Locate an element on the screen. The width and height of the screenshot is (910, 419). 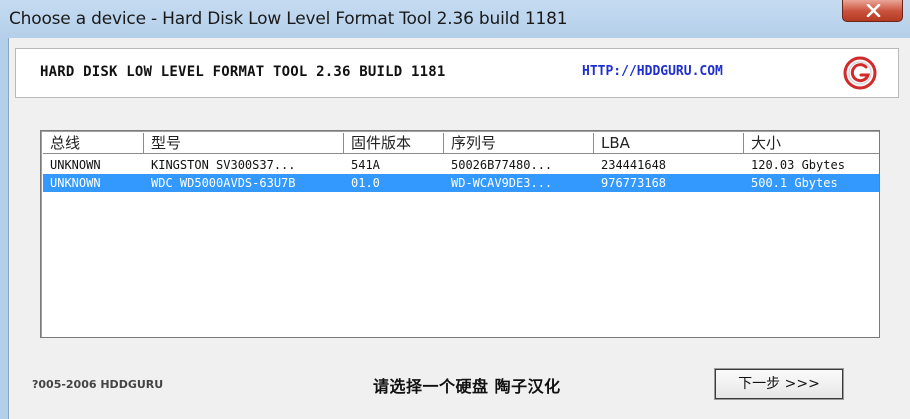
column-header-serial: 序列号 is located at coordinates (519, 143).